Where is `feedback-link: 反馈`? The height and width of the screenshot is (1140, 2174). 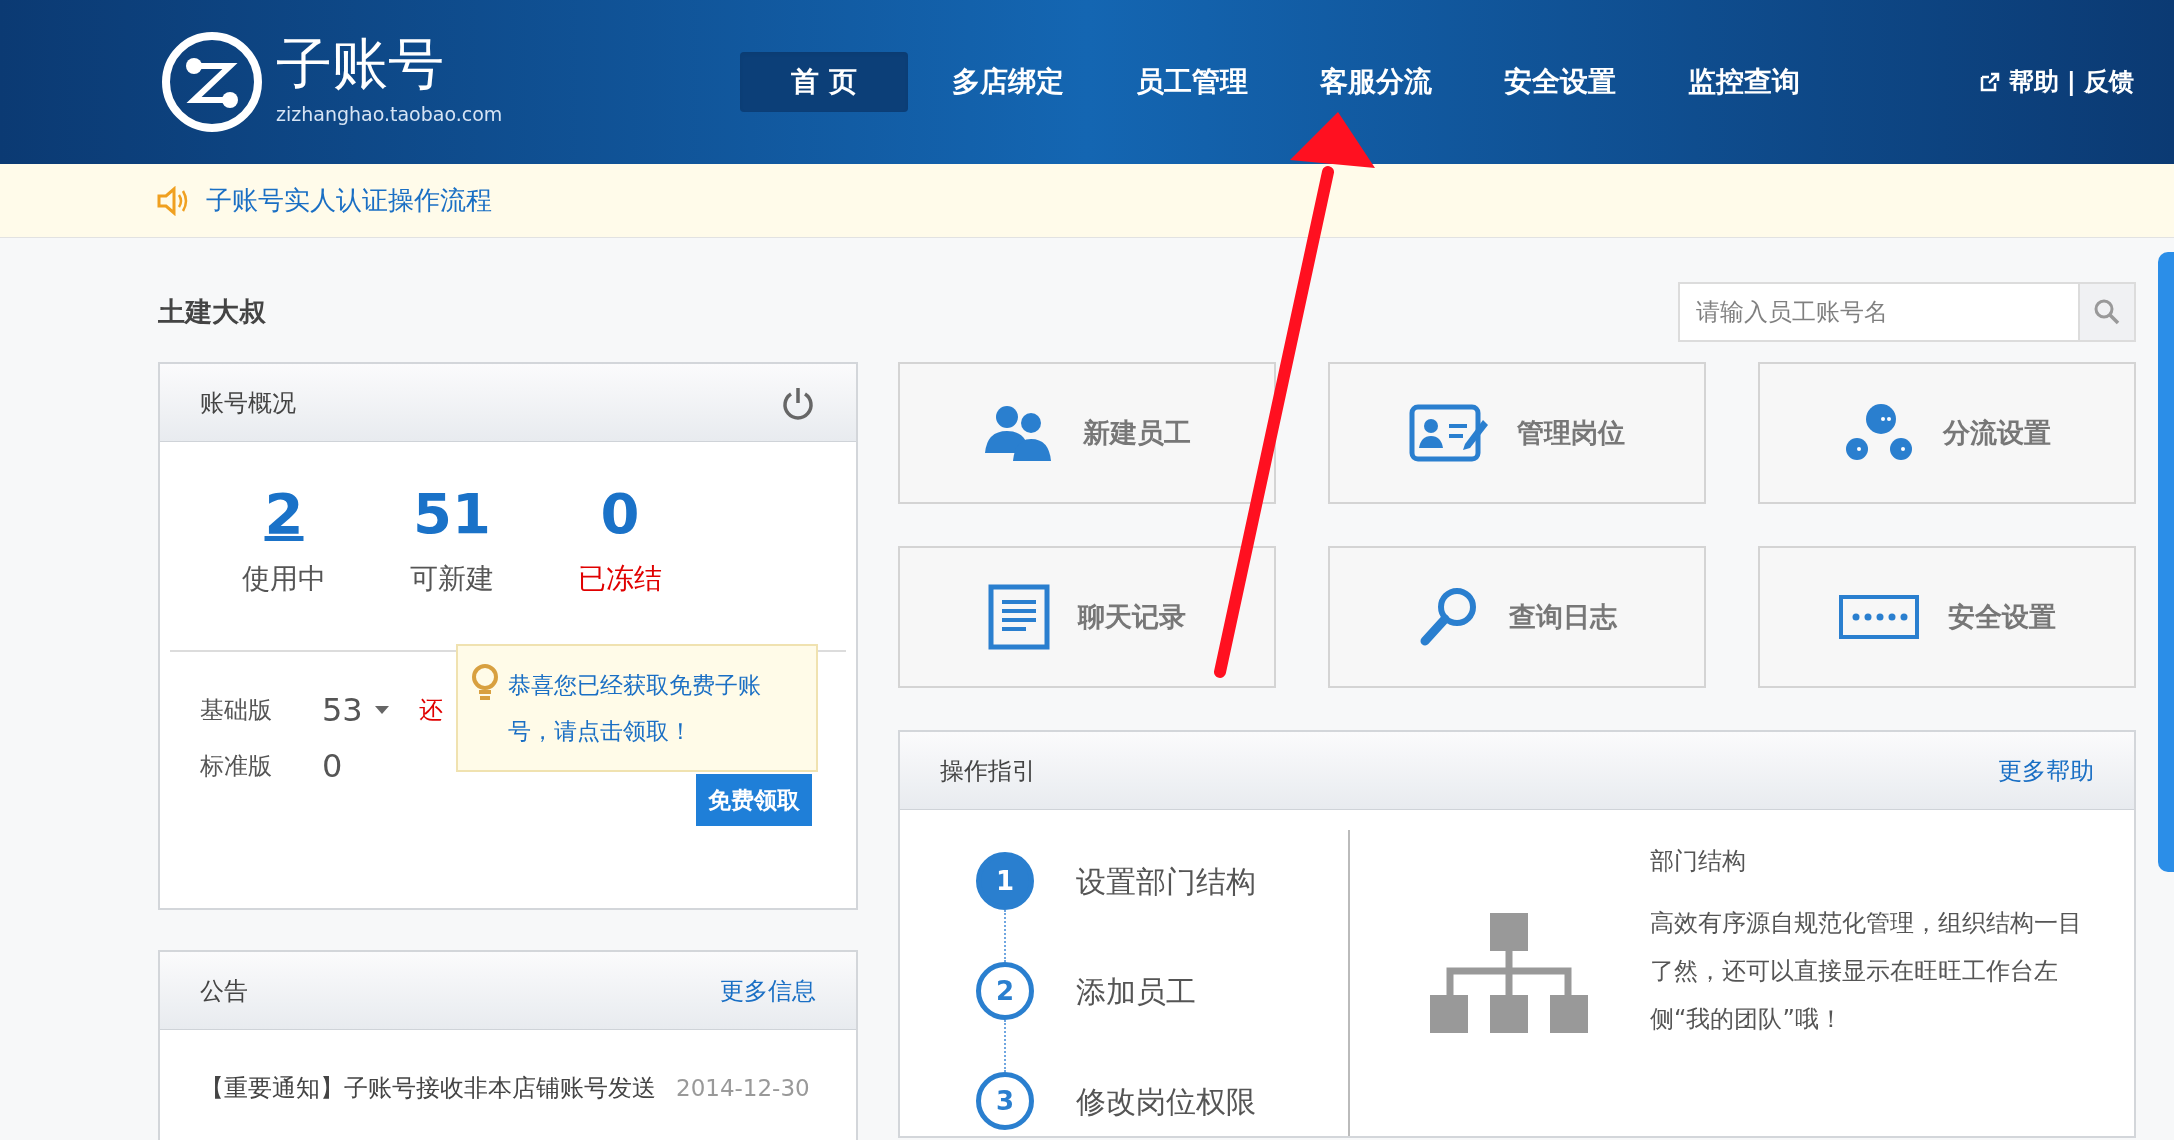
feedback-link: 反馈 is located at coordinates (2109, 82).